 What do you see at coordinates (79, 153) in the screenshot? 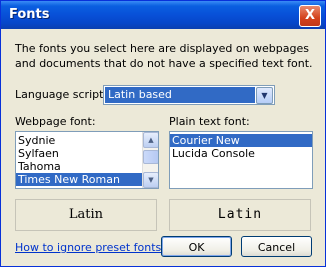
I see `list-item: Sylfaen` at bounding box center [79, 153].